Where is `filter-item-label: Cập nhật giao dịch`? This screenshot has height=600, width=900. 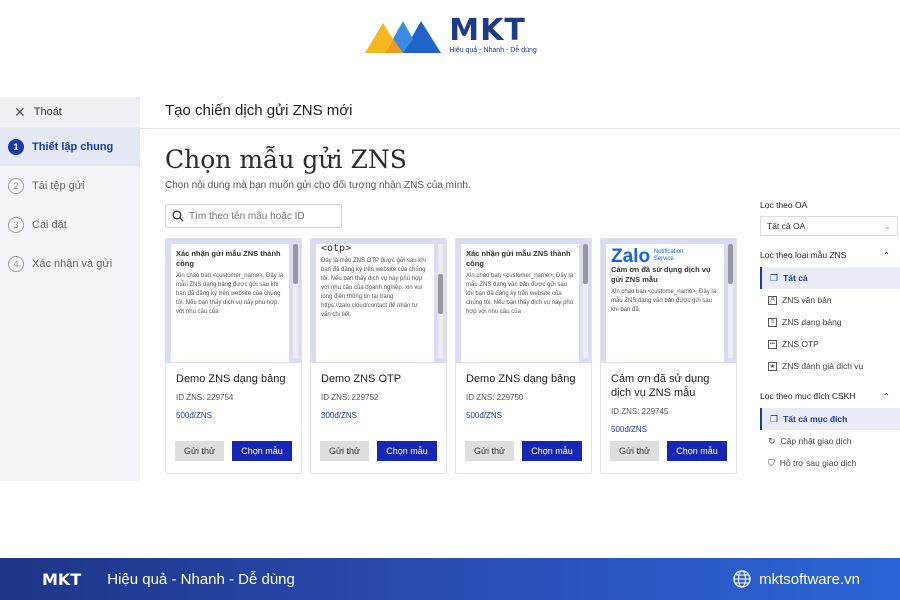 filter-item-label: Cập nhật giao dịch is located at coordinates (816, 441).